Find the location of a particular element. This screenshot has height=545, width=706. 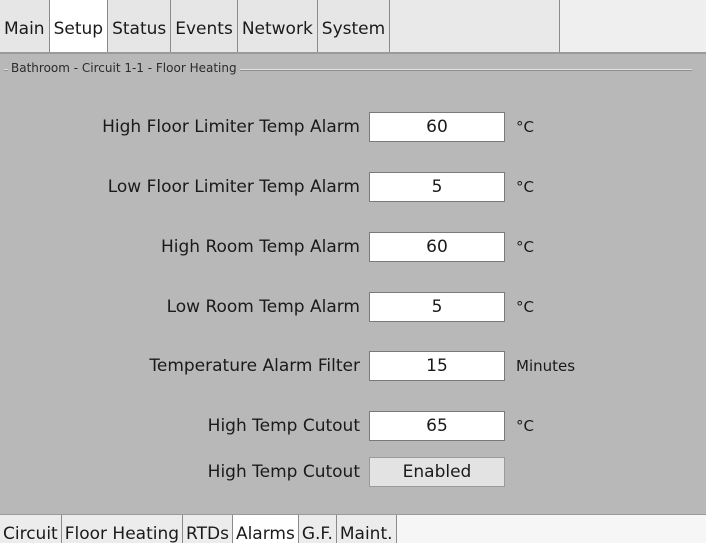

tab-bar-filler is located at coordinates (633, 26).